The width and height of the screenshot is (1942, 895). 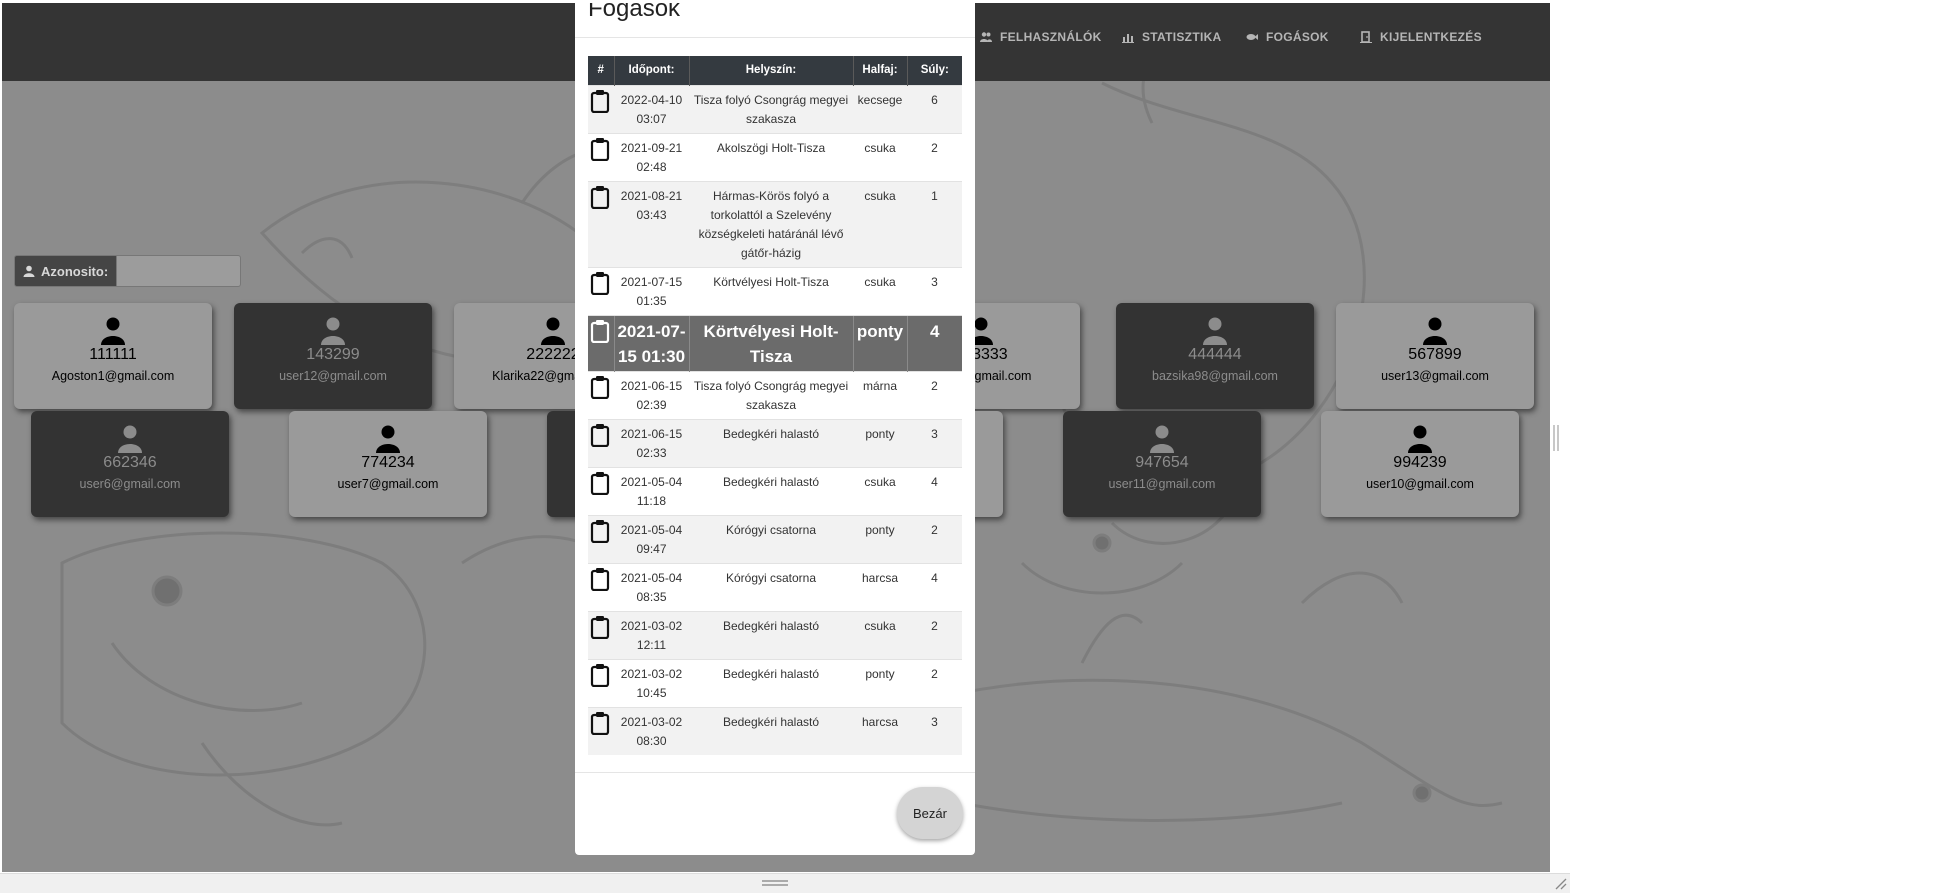 What do you see at coordinates (651, 634) in the screenshot?
I see `row-date: 2021-03-02 12:11` at bounding box center [651, 634].